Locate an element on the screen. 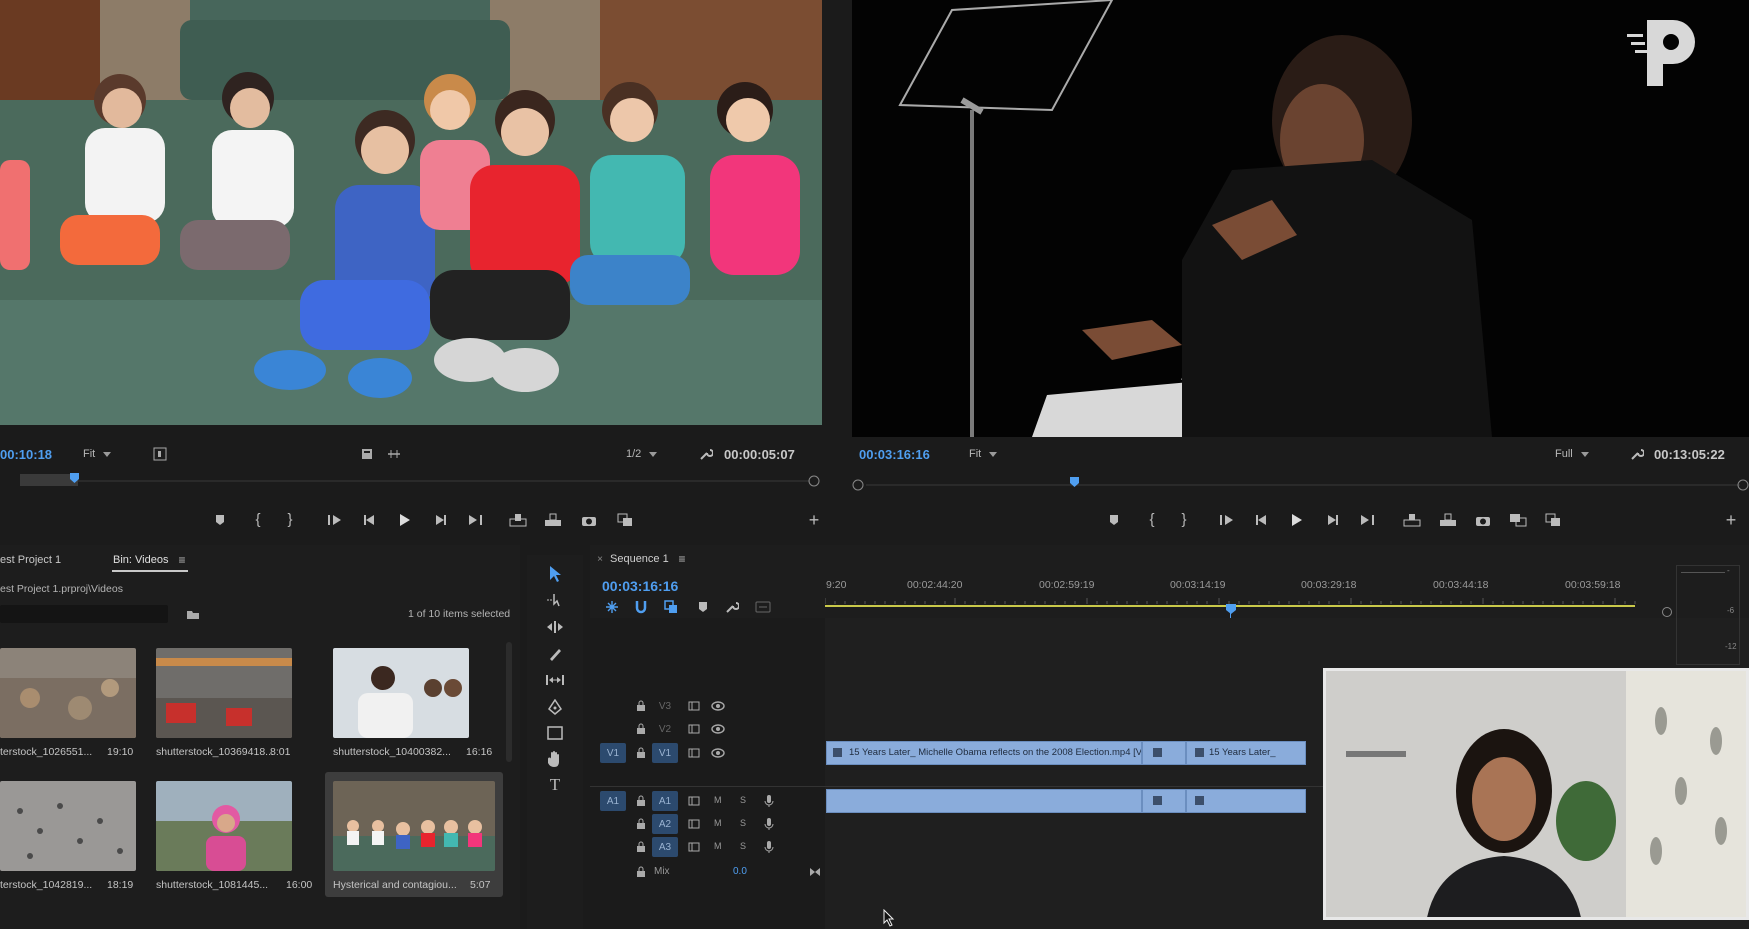  nest-sequence-icon is located at coordinates (612, 607).